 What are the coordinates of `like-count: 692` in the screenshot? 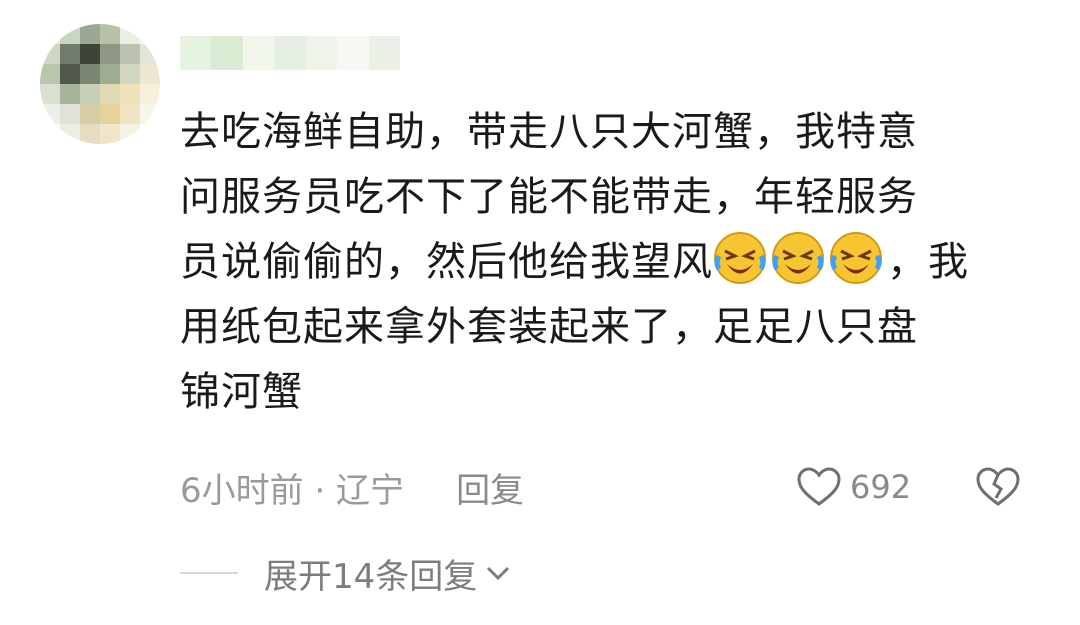 It's located at (881, 487).